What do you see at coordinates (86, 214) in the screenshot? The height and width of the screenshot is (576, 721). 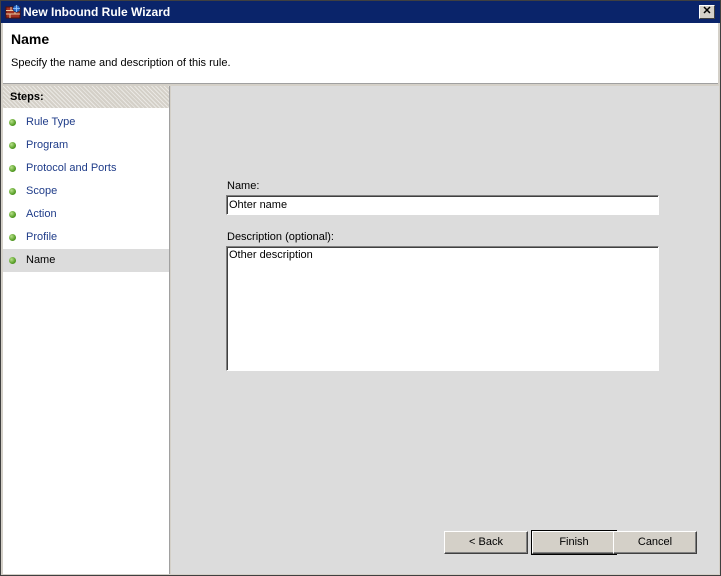 I see `step-action: Action` at bounding box center [86, 214].